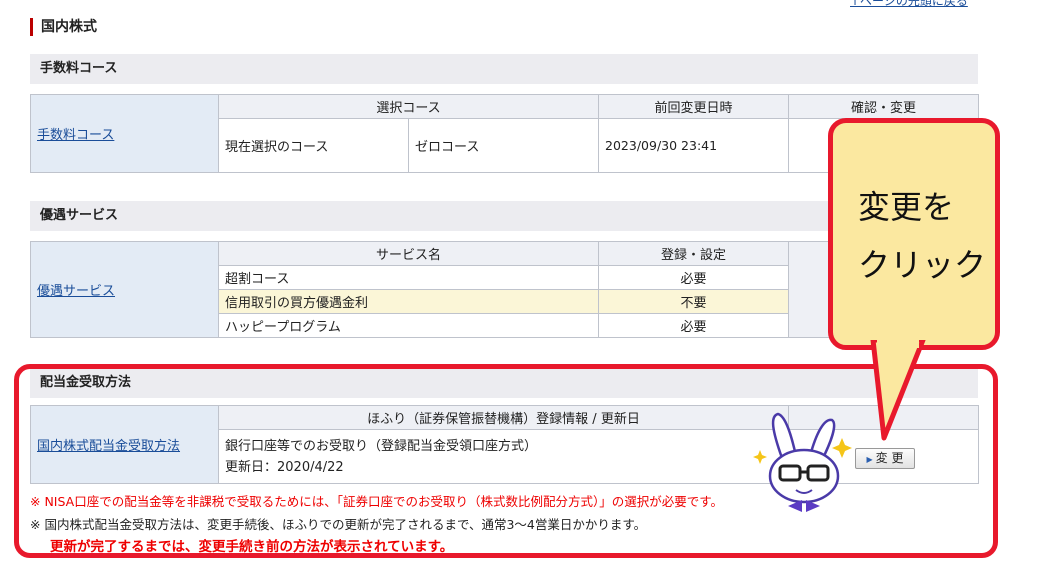  Describe the element at coordinates (694, 145) in the screenshot. I see `last-change-date: 2023/09/30 23:41` at that location.